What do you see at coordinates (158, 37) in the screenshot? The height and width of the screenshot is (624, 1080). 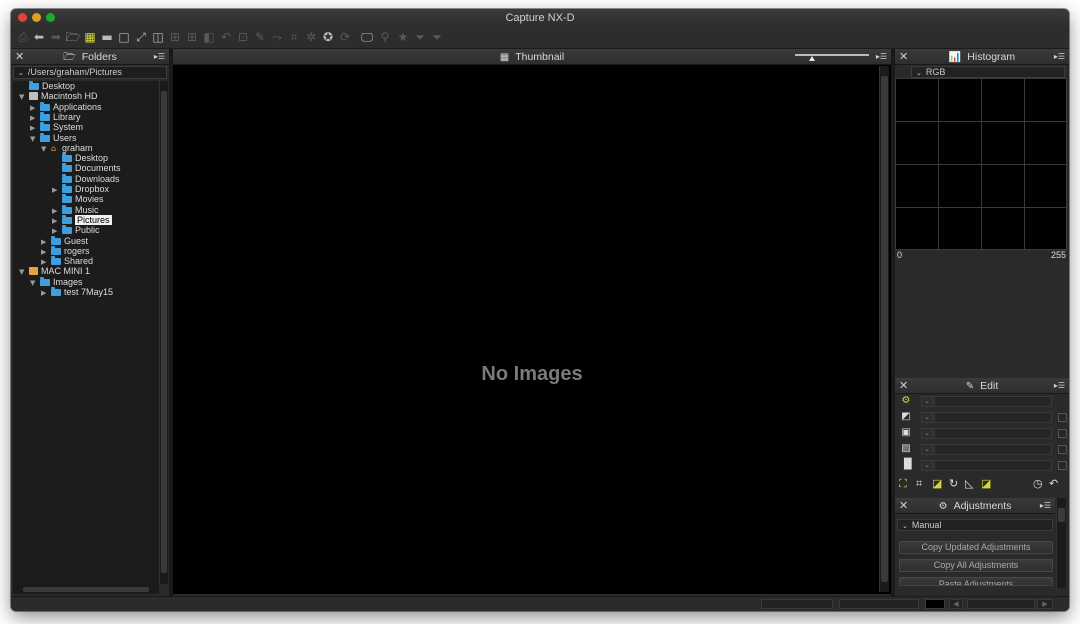 I see `compare-view-icon: ◫` at bounding box center [158, 37].